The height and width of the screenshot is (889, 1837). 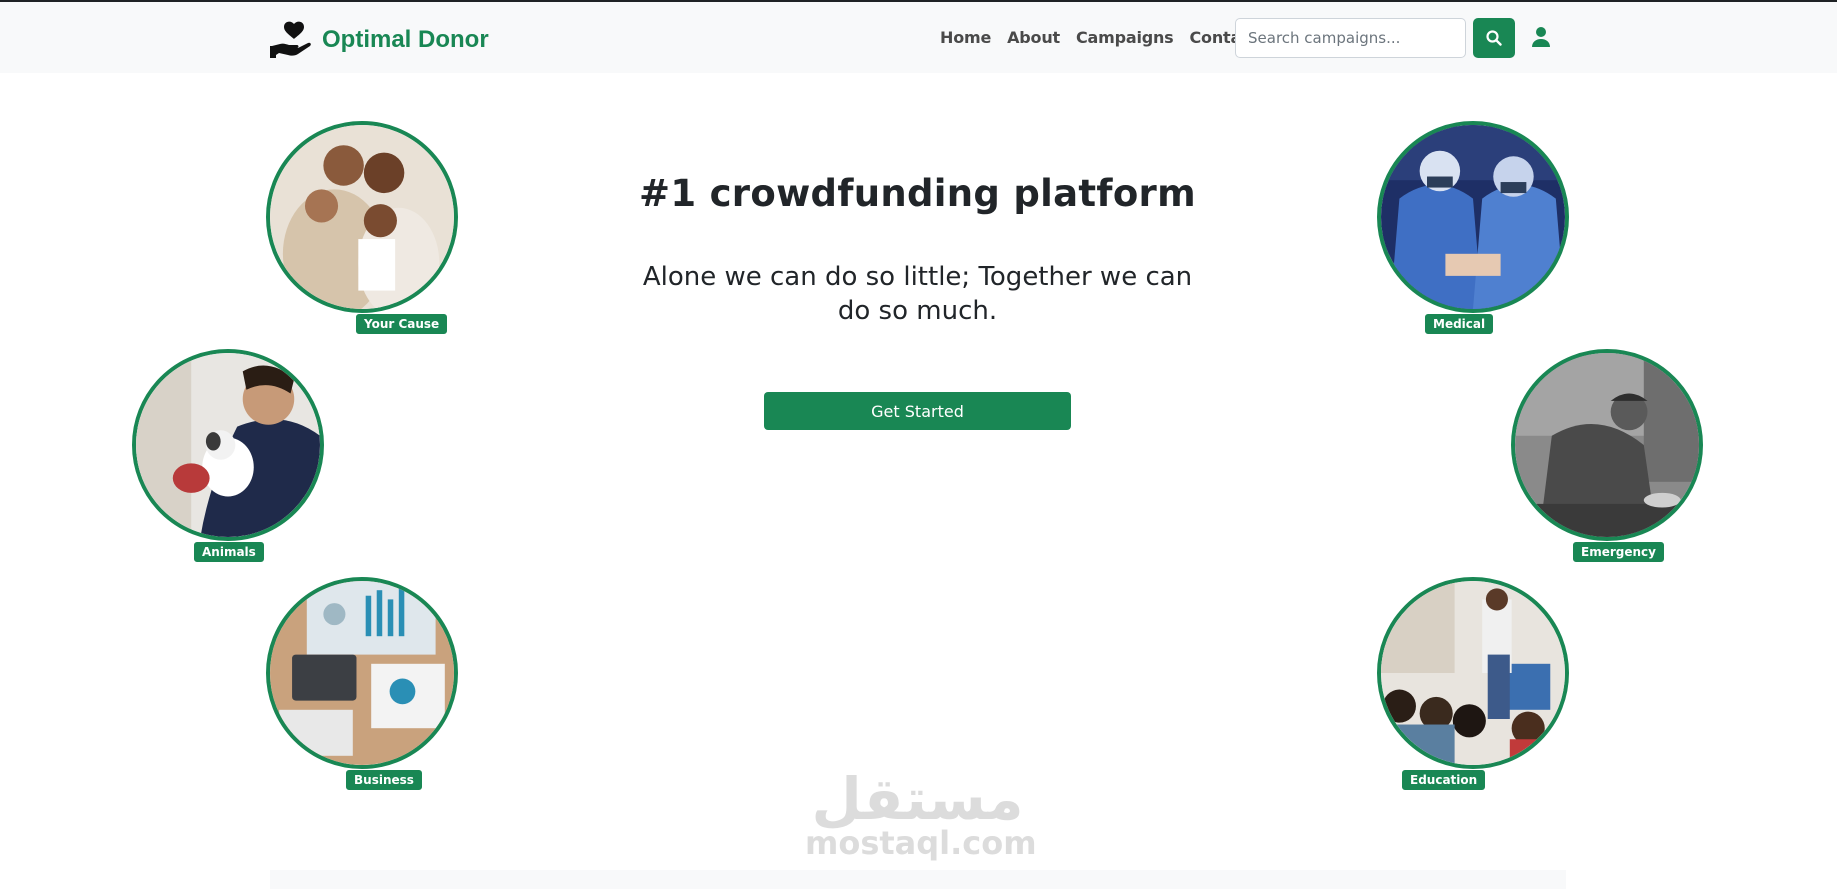 I want to click on watermark-latin: mostaql.com, so click(x=921, y=843).